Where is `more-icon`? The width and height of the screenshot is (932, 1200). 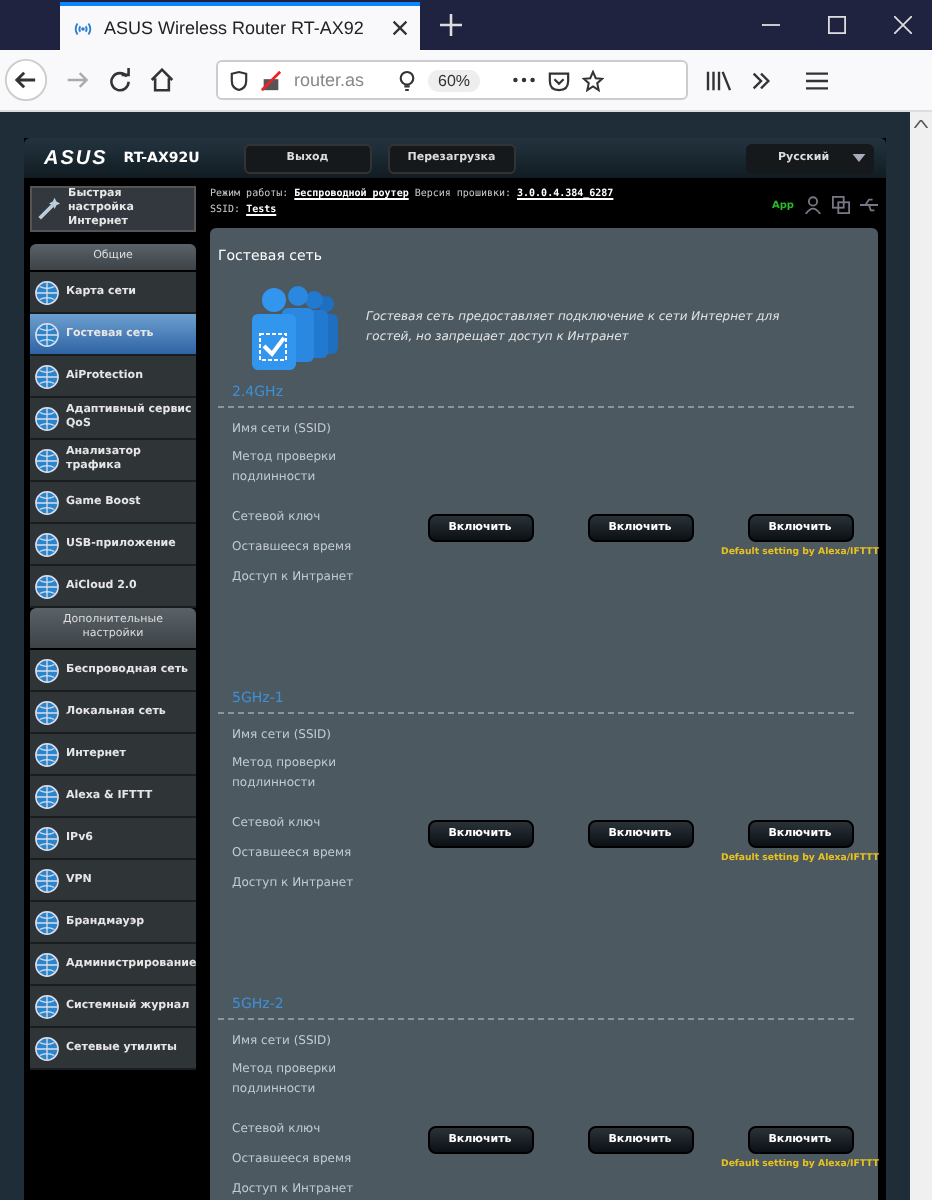
more-icon is located at coordinates (524, 80).